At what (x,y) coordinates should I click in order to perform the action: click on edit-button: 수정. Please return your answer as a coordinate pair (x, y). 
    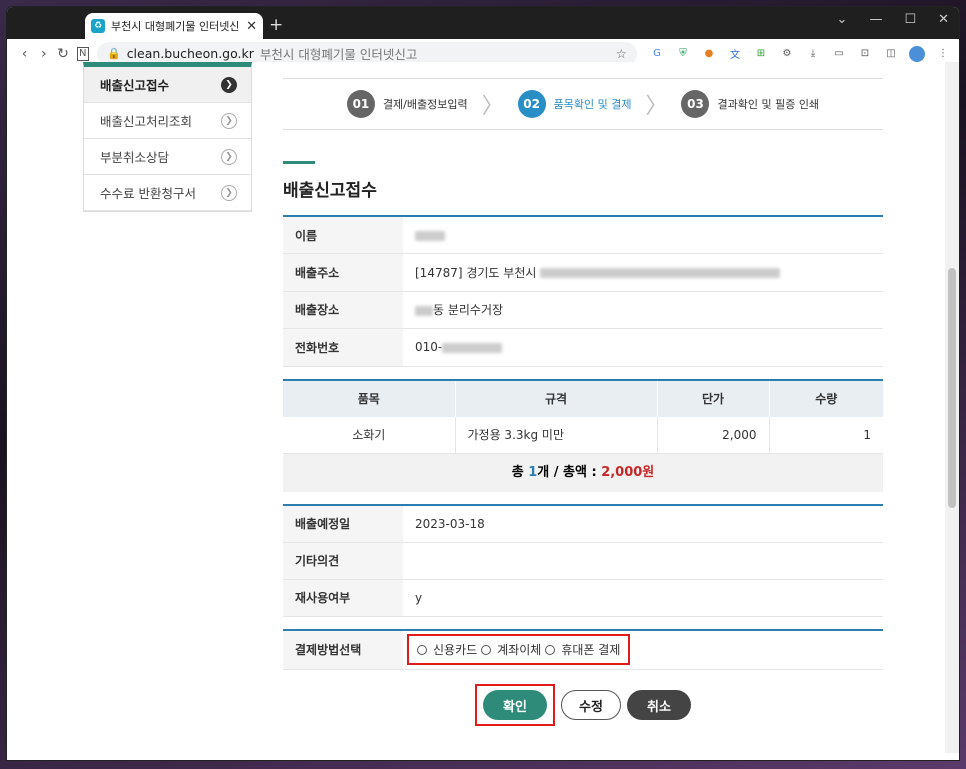
    Looking at the image, I should click on (591, 705).